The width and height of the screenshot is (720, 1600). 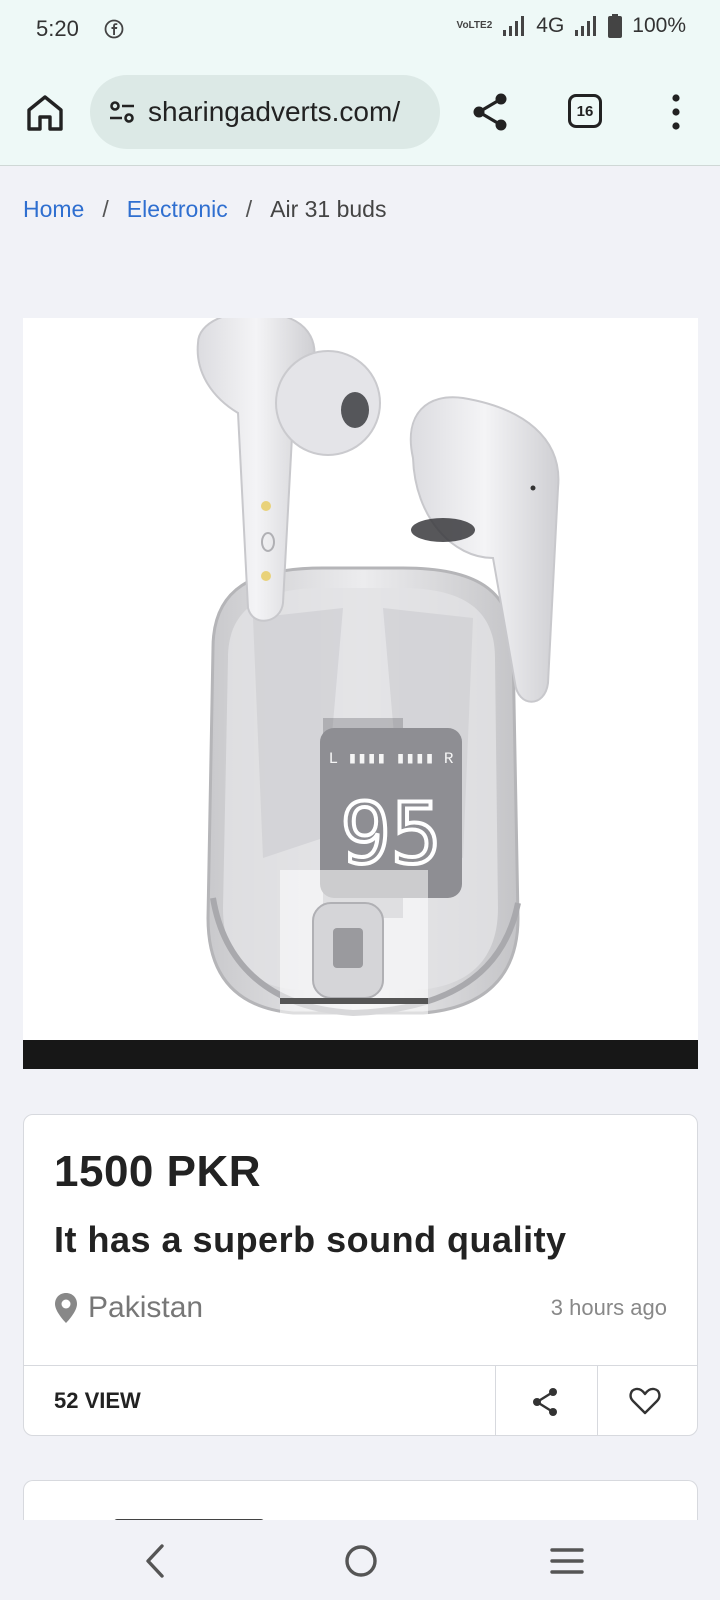 I want to click on listing-location: Pakistan, so click(x=128, y=1308).